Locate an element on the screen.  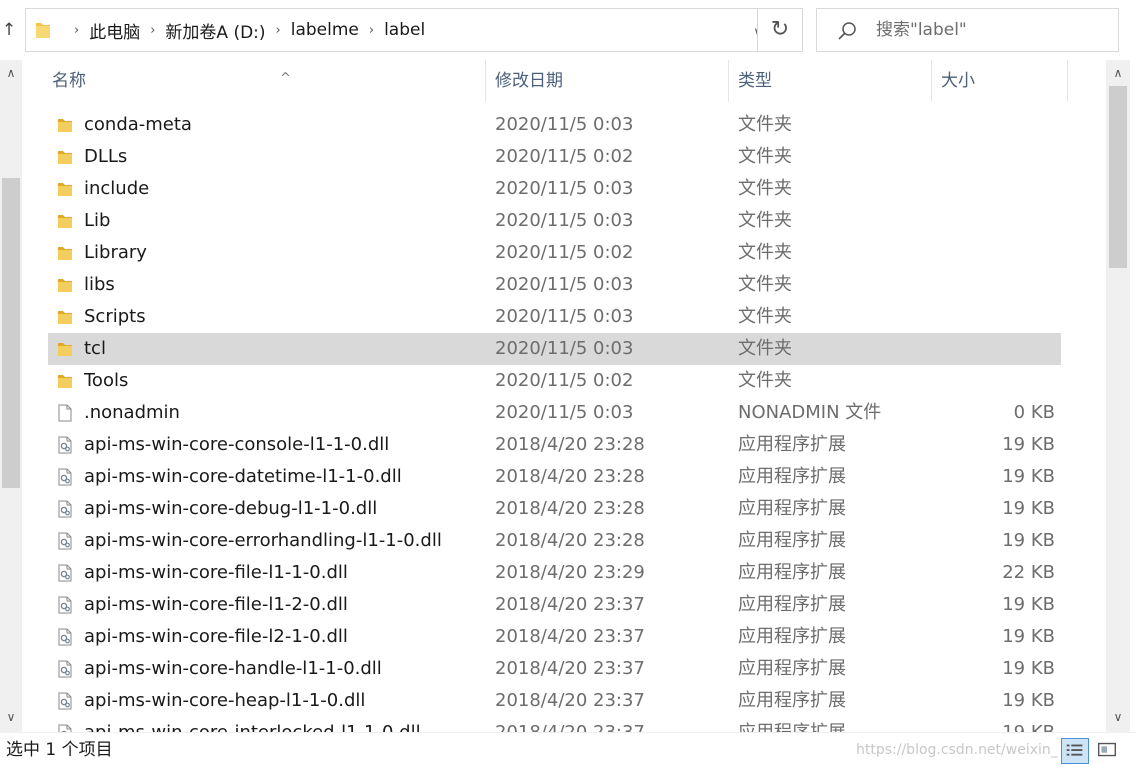
file-name: DLLs is located at coordinates (106, 156).